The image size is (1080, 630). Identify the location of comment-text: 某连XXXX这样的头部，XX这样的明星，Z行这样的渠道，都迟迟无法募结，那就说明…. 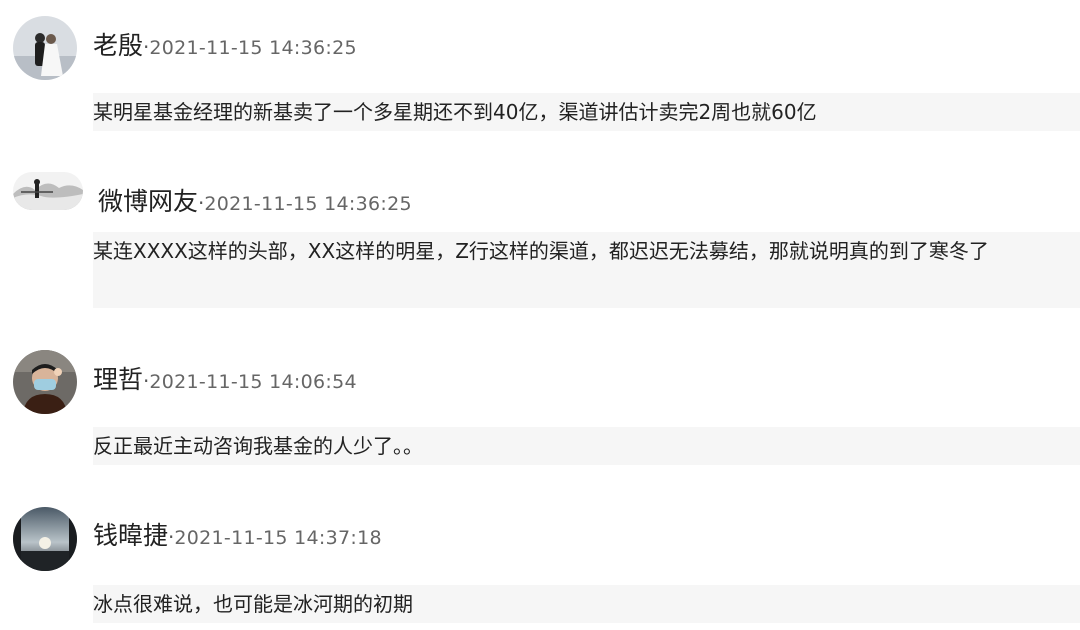
(586, 270).